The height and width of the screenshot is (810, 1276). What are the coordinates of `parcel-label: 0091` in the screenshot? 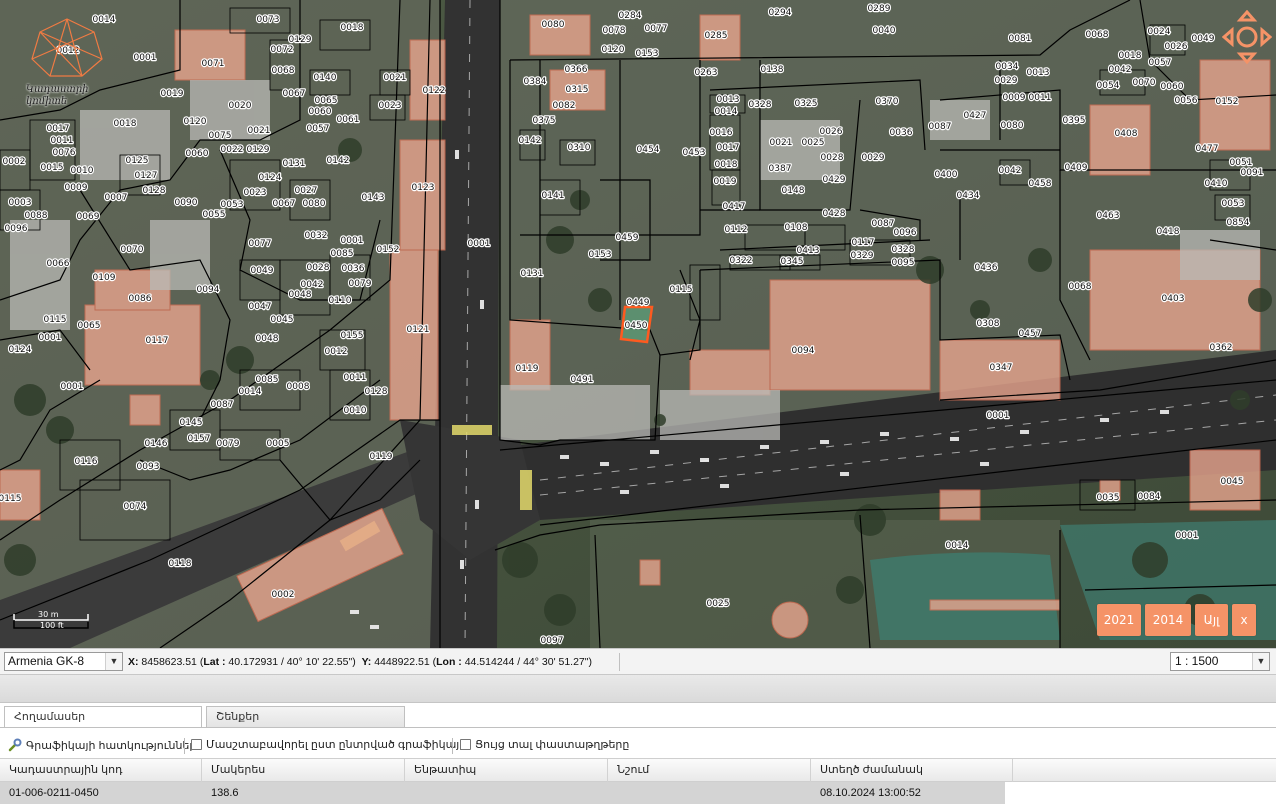 It's located at (1252, 173).